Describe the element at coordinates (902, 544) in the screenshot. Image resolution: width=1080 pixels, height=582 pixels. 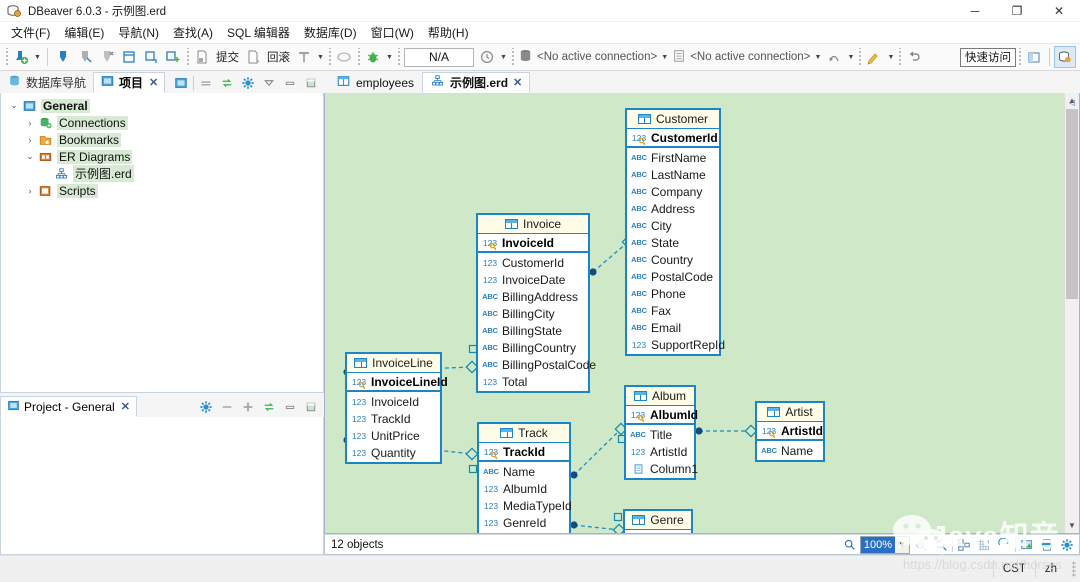
I see `chevron-down-icon: ▼` at that location.